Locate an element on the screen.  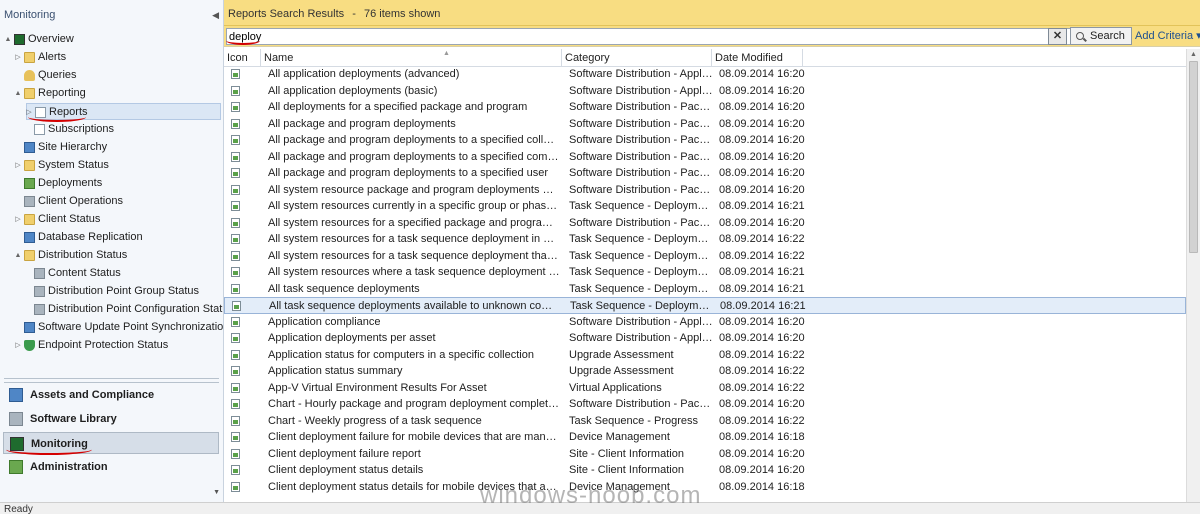
tree-item: Deployments is located at coordinates (111, 183).